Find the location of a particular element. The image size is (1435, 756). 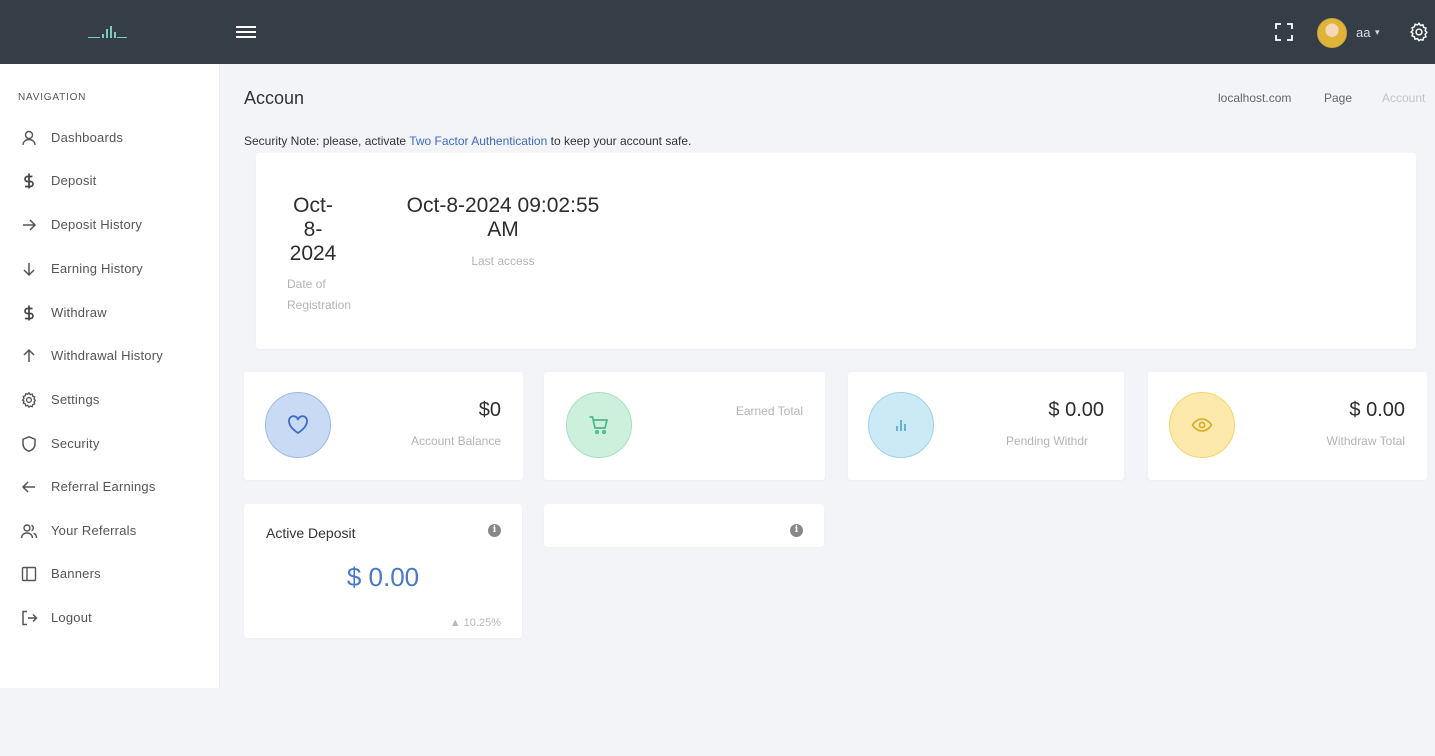

menu-toggle-icon is located at coordinates (246, 32).